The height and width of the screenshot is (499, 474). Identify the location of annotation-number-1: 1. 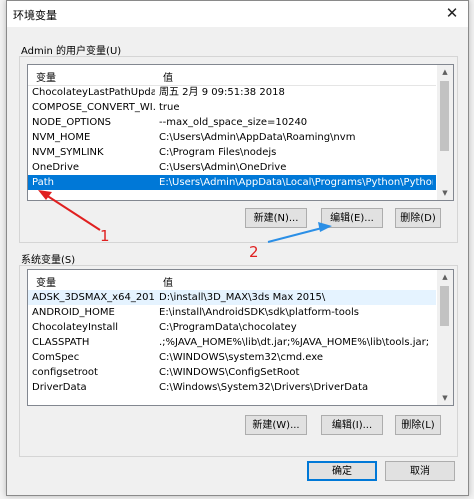
(105, 236).